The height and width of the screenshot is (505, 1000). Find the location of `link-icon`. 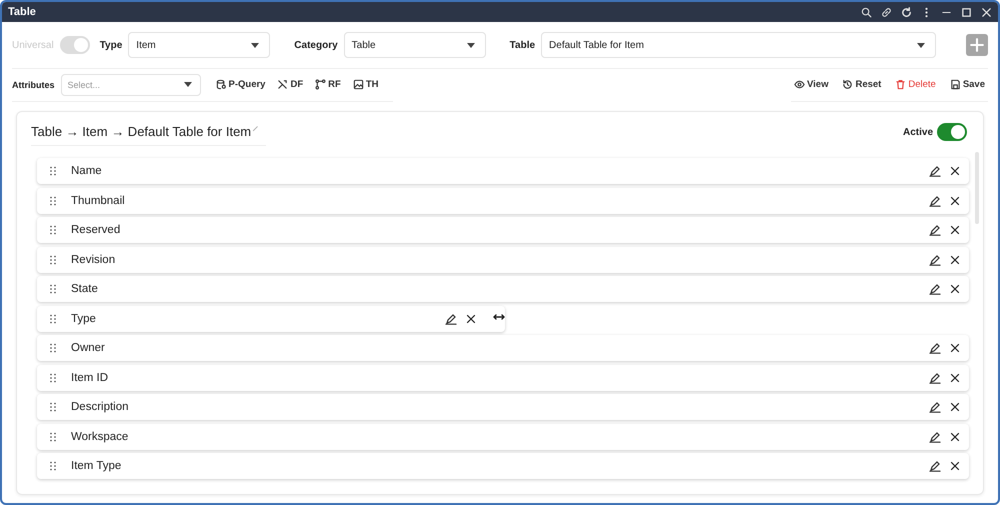

link-icon is located at coordinates (886, 12).